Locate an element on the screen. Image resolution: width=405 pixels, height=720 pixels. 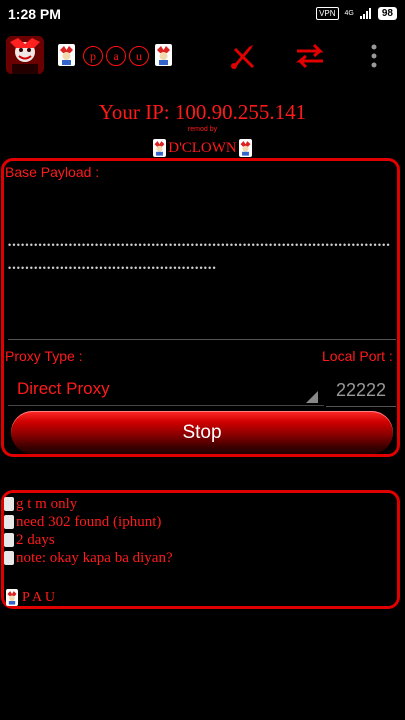
note-text: need 302 found (iphunt) is located at coordinates (89, 521).